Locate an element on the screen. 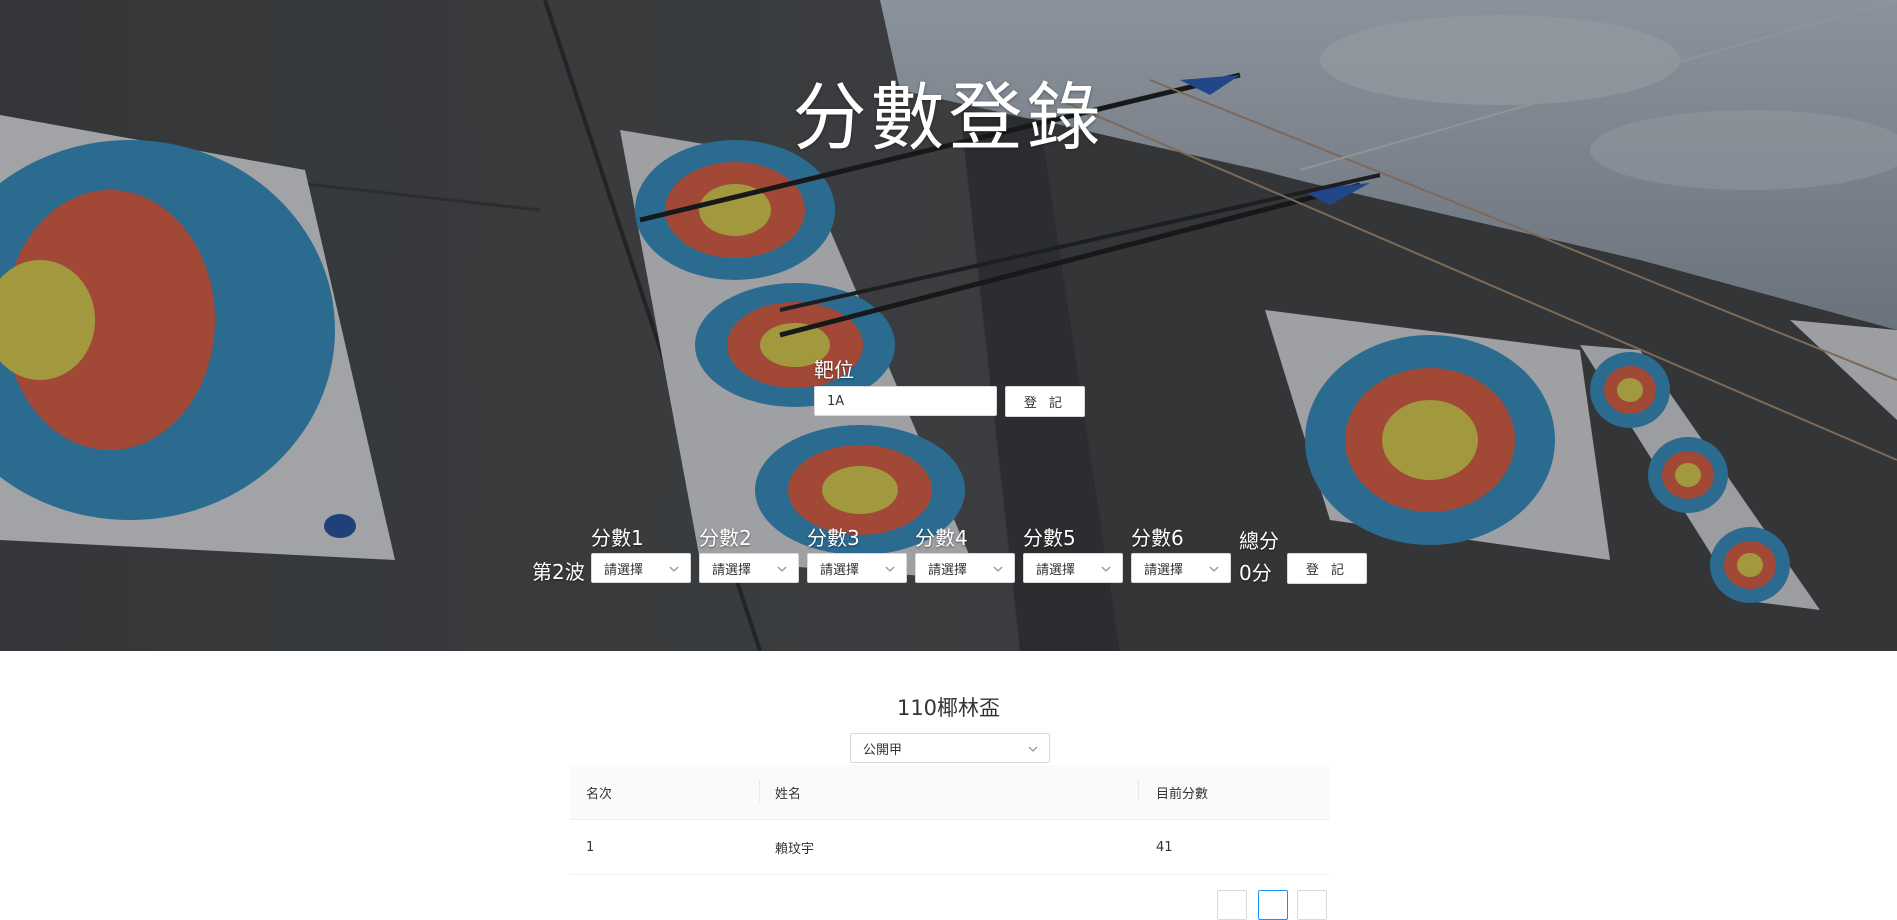 This screenshot has width=1897, height=920. score3-label: 分數3 is located at coordinates (833, 538).